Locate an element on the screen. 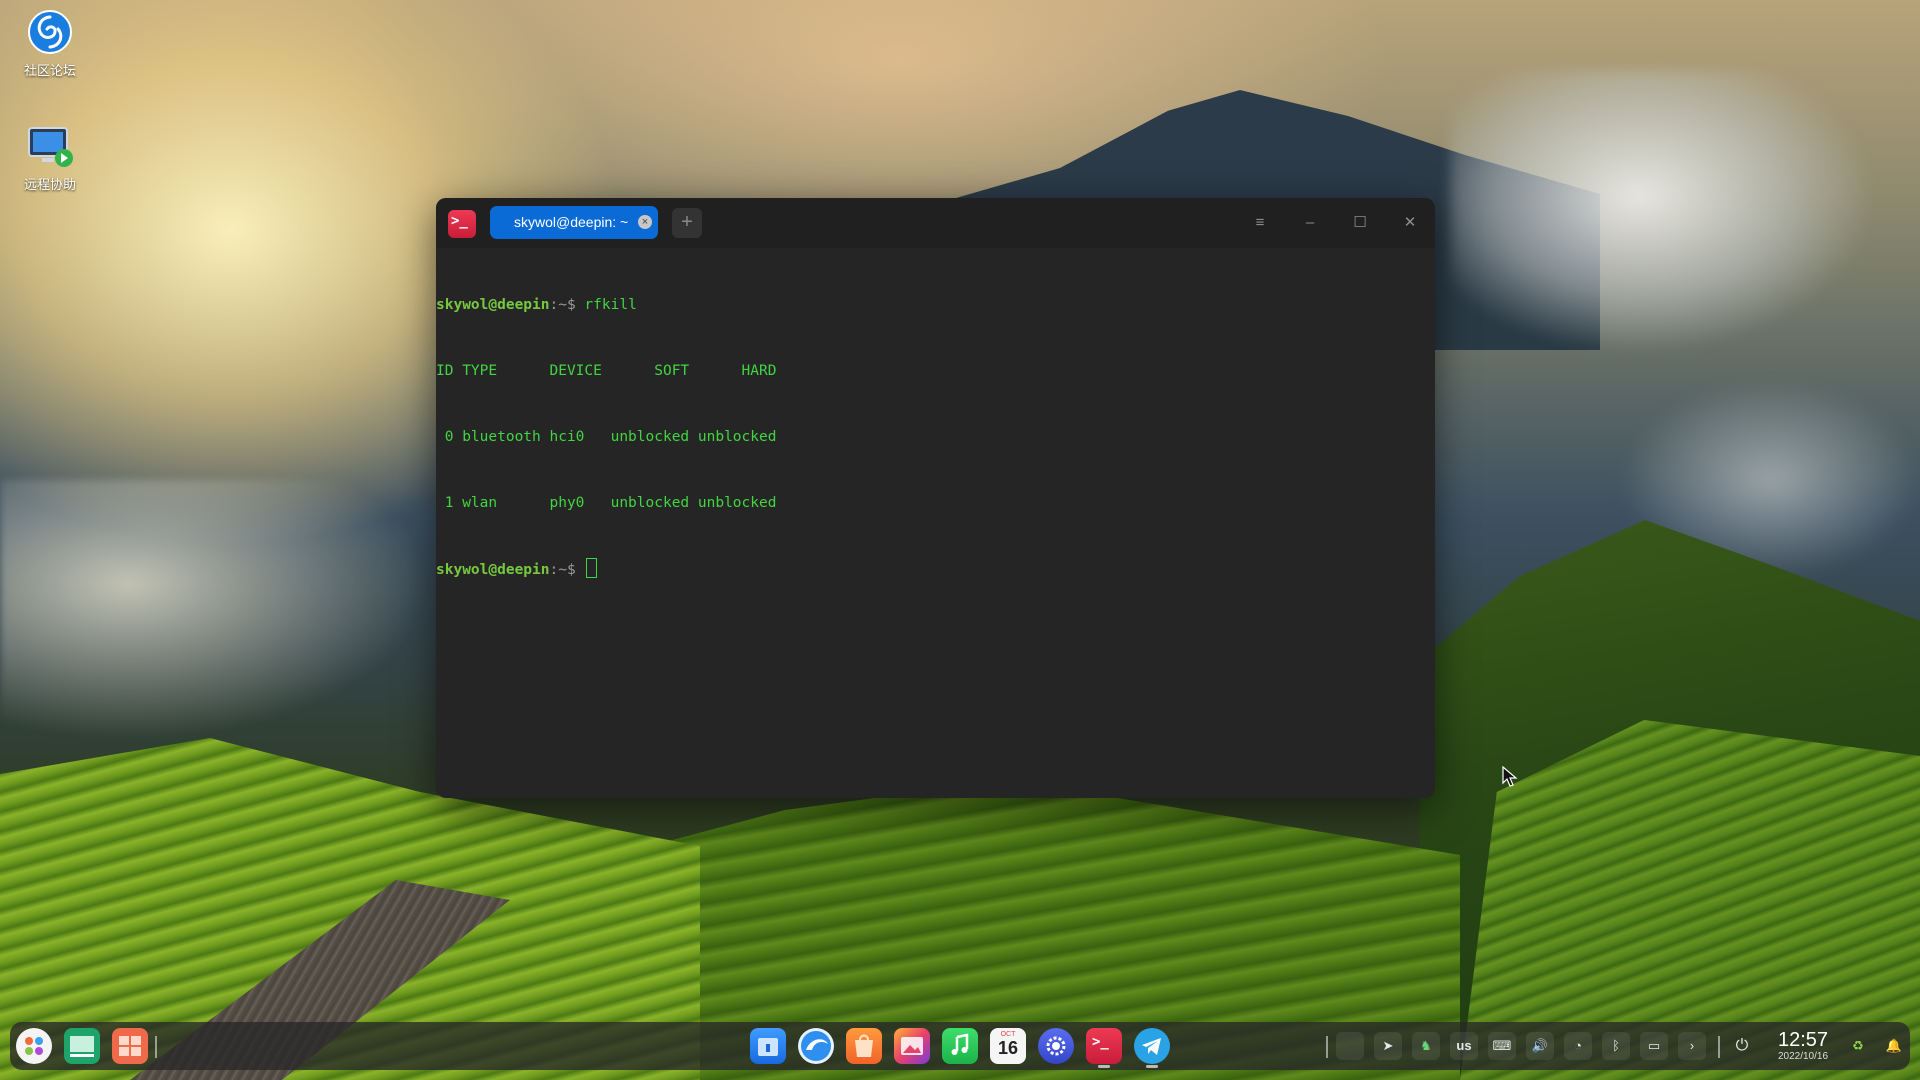 Image resolution: width=1920 pixels, height=1080 pixels. multitasking-view-icon is located at coordinates (82, 1046).